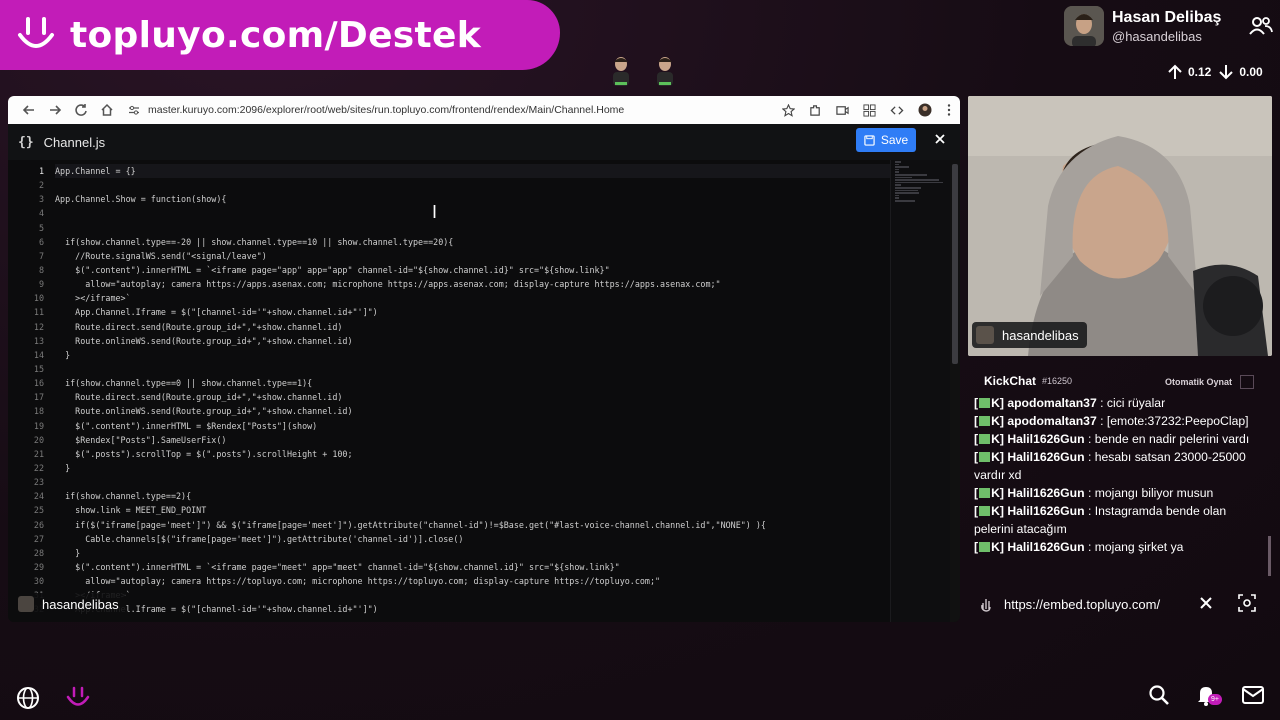 This screenshot has height=720, width=1280. What do you see at coordinates (38, 467) in the screenshot?
I see `line-number: 22` at bounding box center [38, 467].